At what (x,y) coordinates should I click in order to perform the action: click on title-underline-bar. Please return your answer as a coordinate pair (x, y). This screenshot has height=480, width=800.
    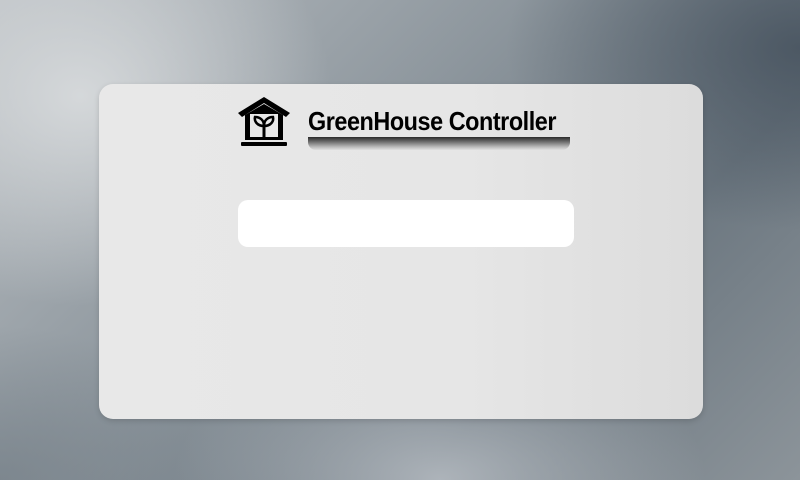
    Looking at the image, I should click on (439, 143).